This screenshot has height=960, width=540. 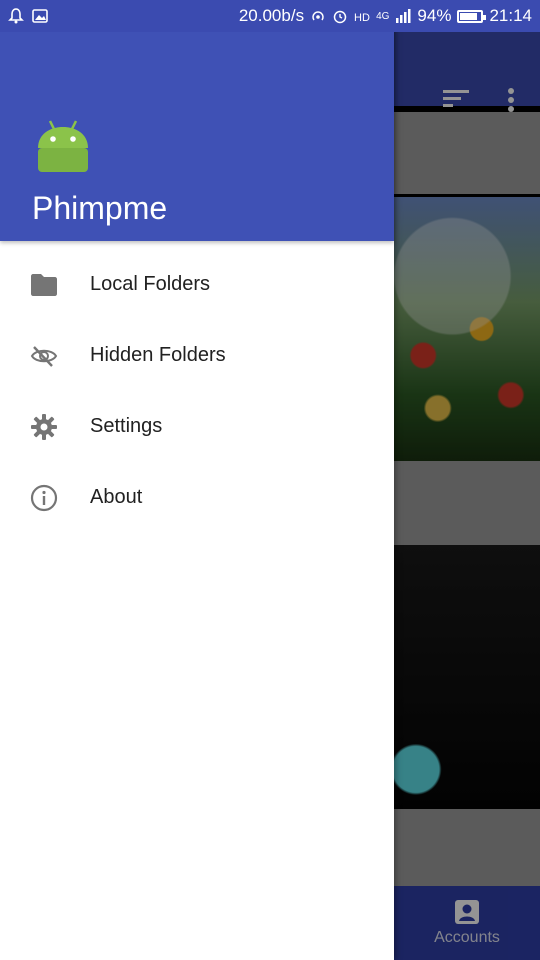 What do you see at coordinates (434, 15) in the screenshot?
I see `battery-percent: 94%` at bounding box center [434, 15].